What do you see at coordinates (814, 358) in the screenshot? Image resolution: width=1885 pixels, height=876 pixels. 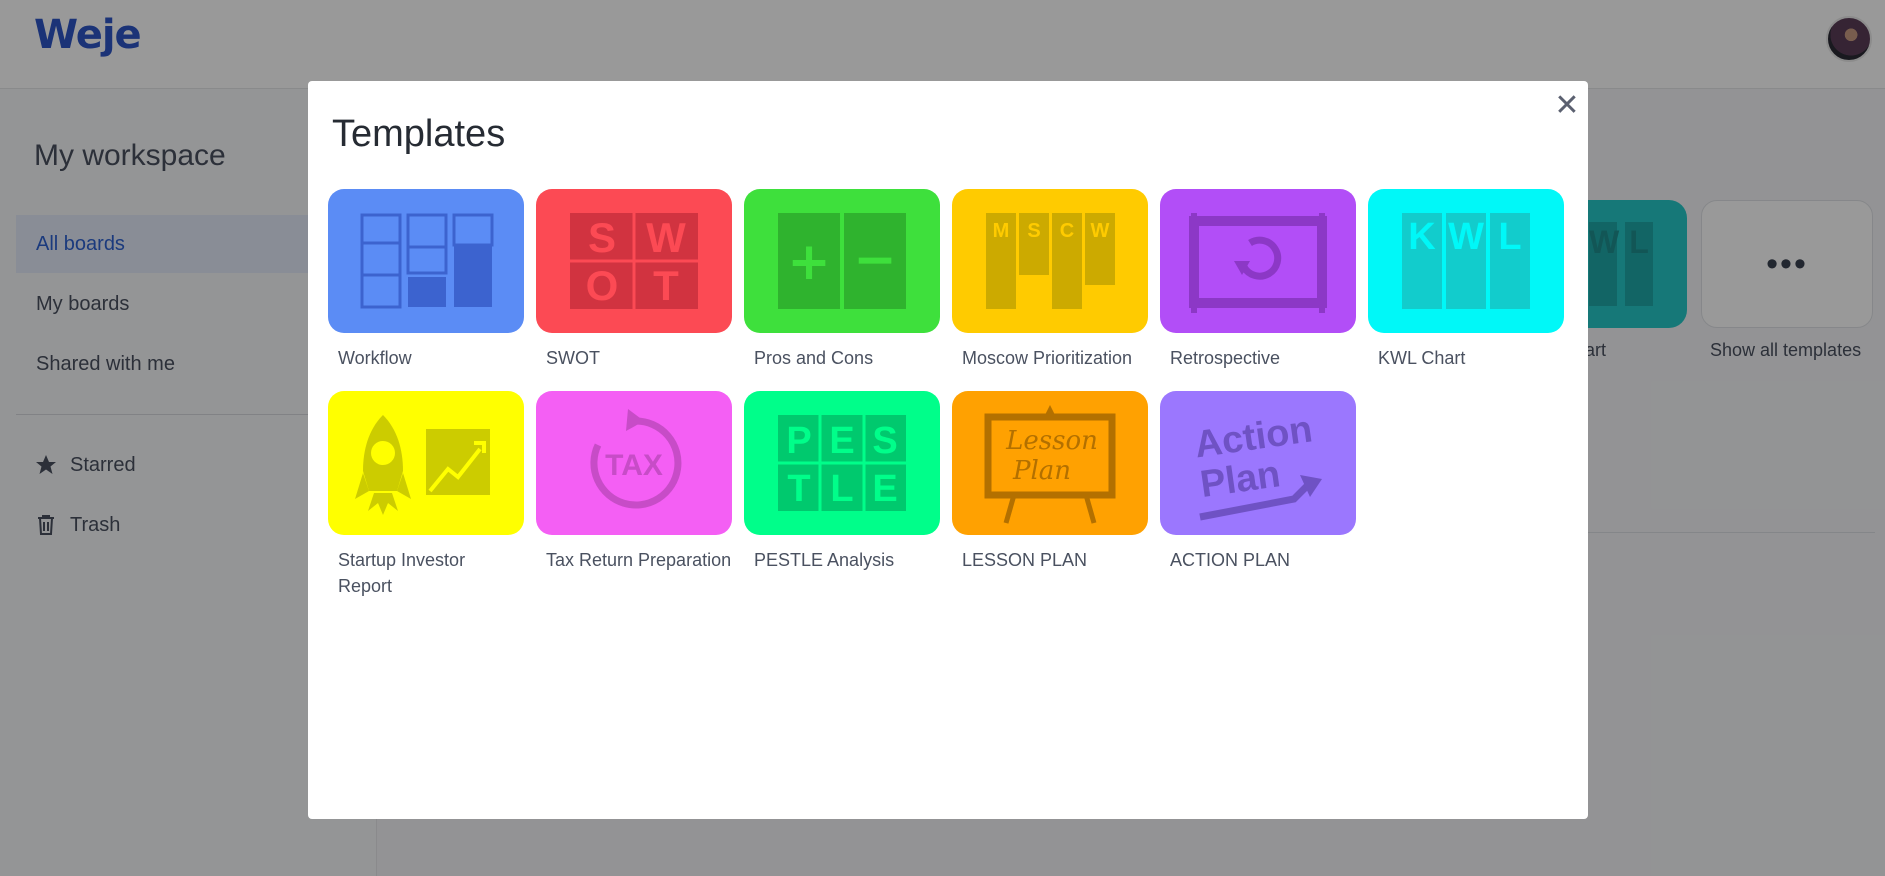 I see `template-label: Pros and Cons` at bounding box center [814, 358].